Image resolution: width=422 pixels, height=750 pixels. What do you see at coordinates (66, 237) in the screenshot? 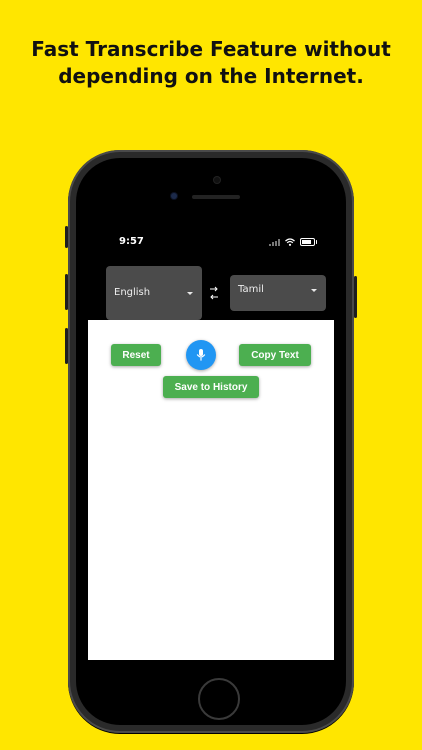
I see `phone-side-button-mute` at bounding box center [66, 237].